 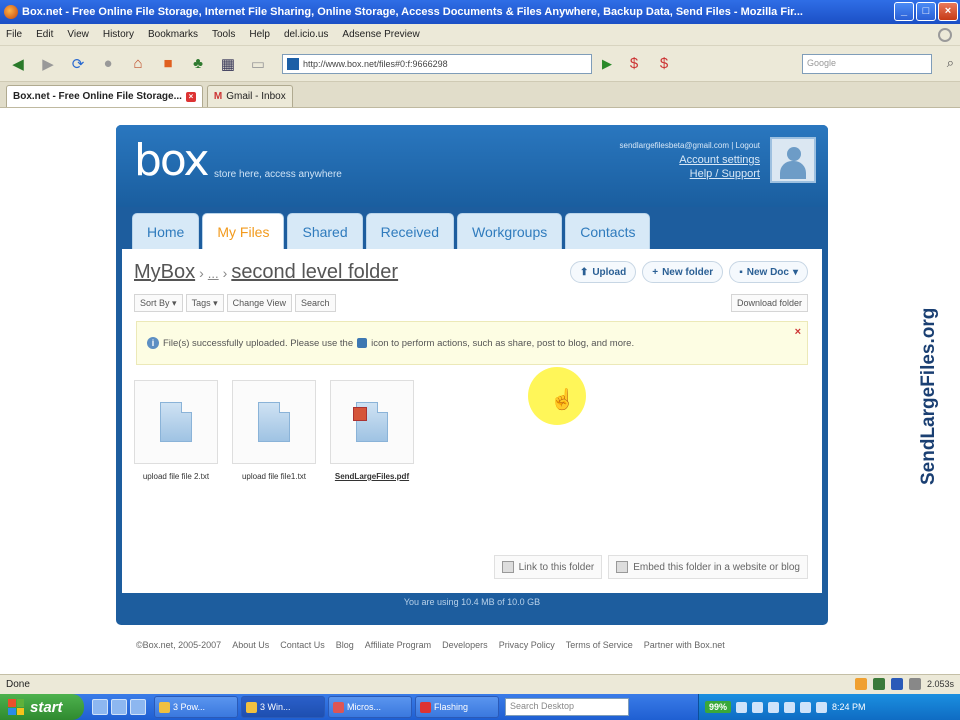 What do you see at coordinates (465, 645) in the screenshot?
I see `footer-link-developers: Developers` at bounding box center [465, 645].